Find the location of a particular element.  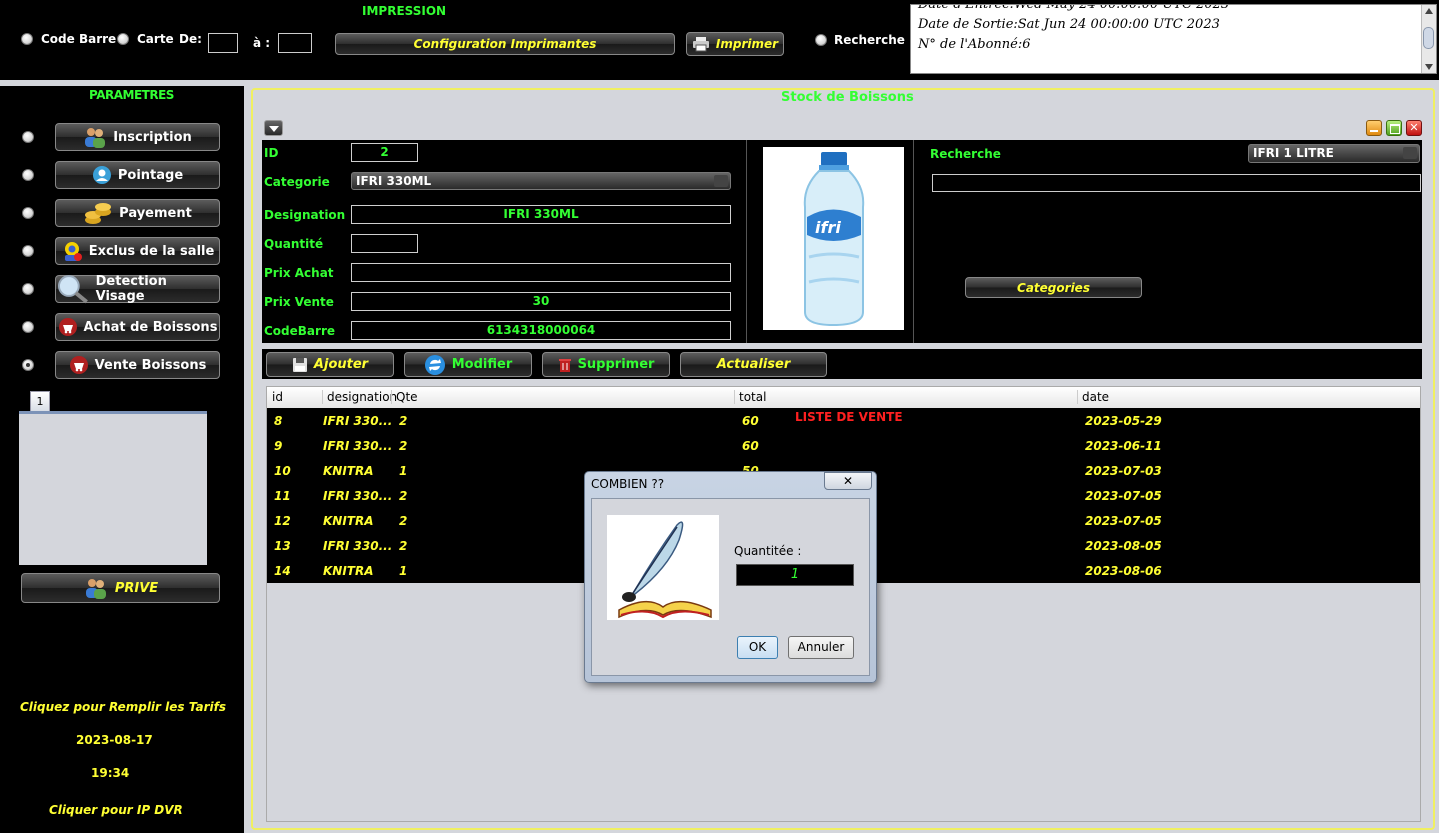

minimize-button is located at coordinates (1374, 128).